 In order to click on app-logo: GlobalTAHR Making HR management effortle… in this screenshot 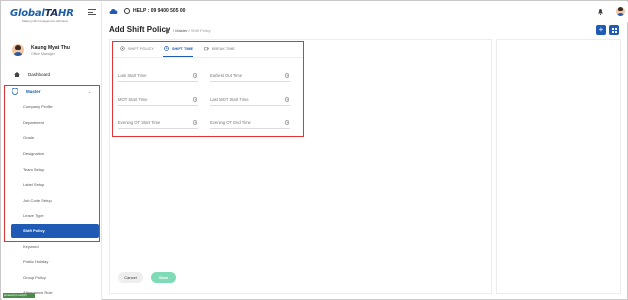, I will do `click(42, 16)`.